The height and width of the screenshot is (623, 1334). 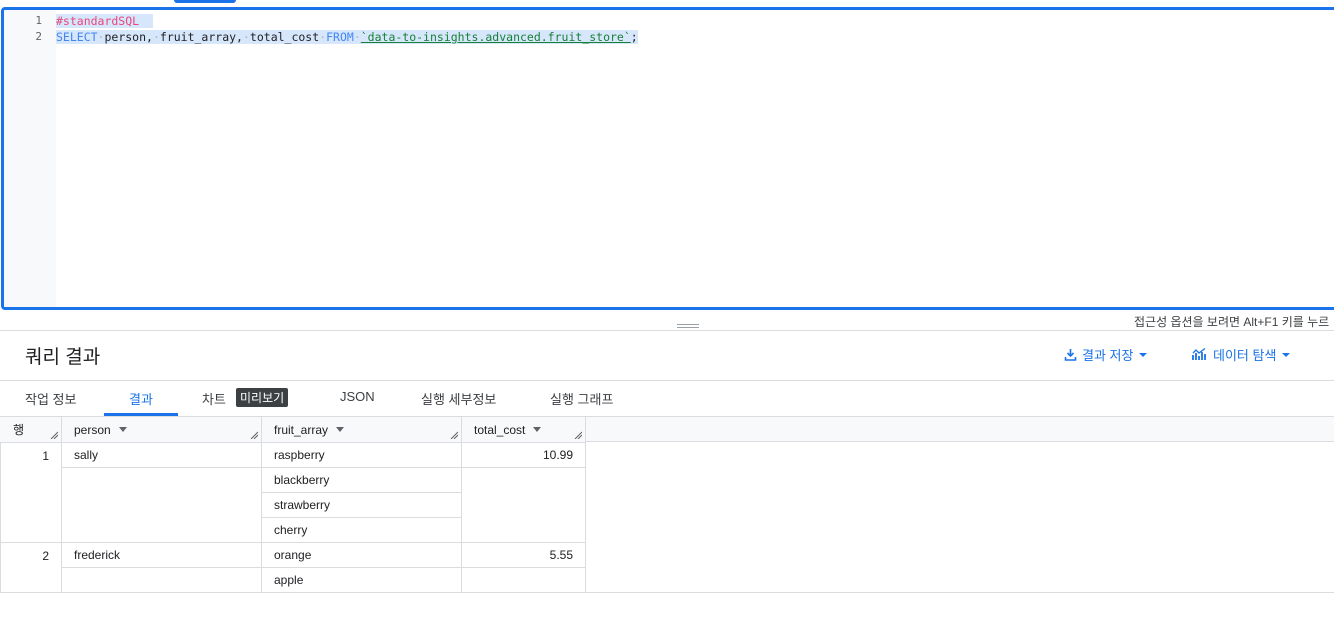 What do you see at coordinates (31, 568) in the screenshot?
I see `row-number: 2` at bounding box center [31, 568].